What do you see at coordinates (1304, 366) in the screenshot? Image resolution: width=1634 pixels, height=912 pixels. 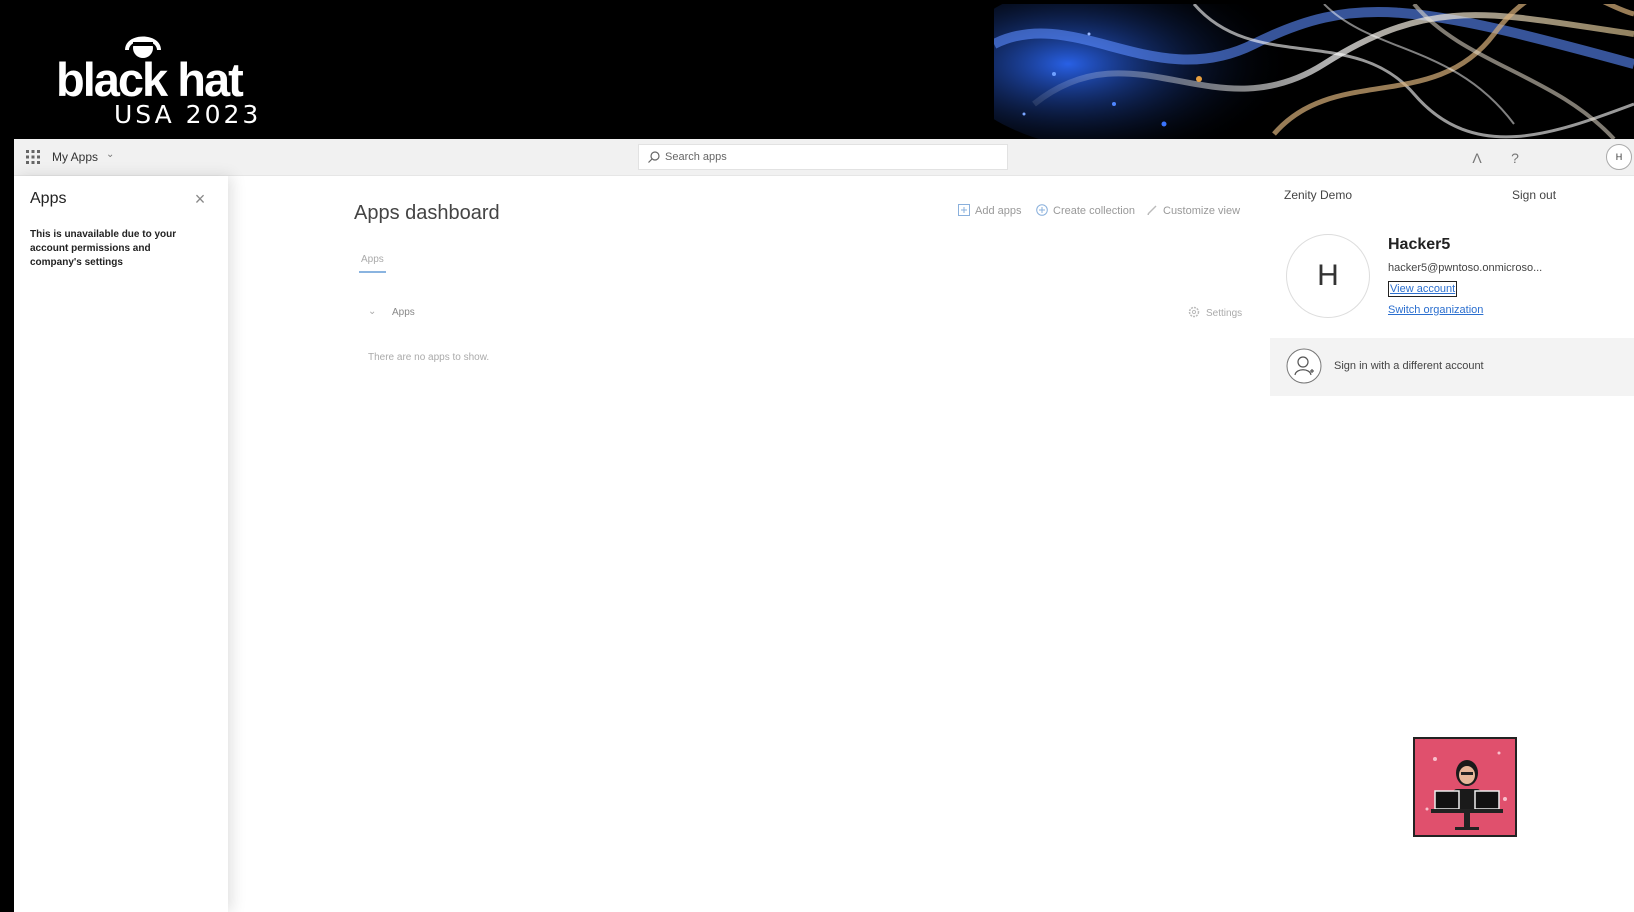 I see `person-add-icon` at bounding box center [1304, 366].